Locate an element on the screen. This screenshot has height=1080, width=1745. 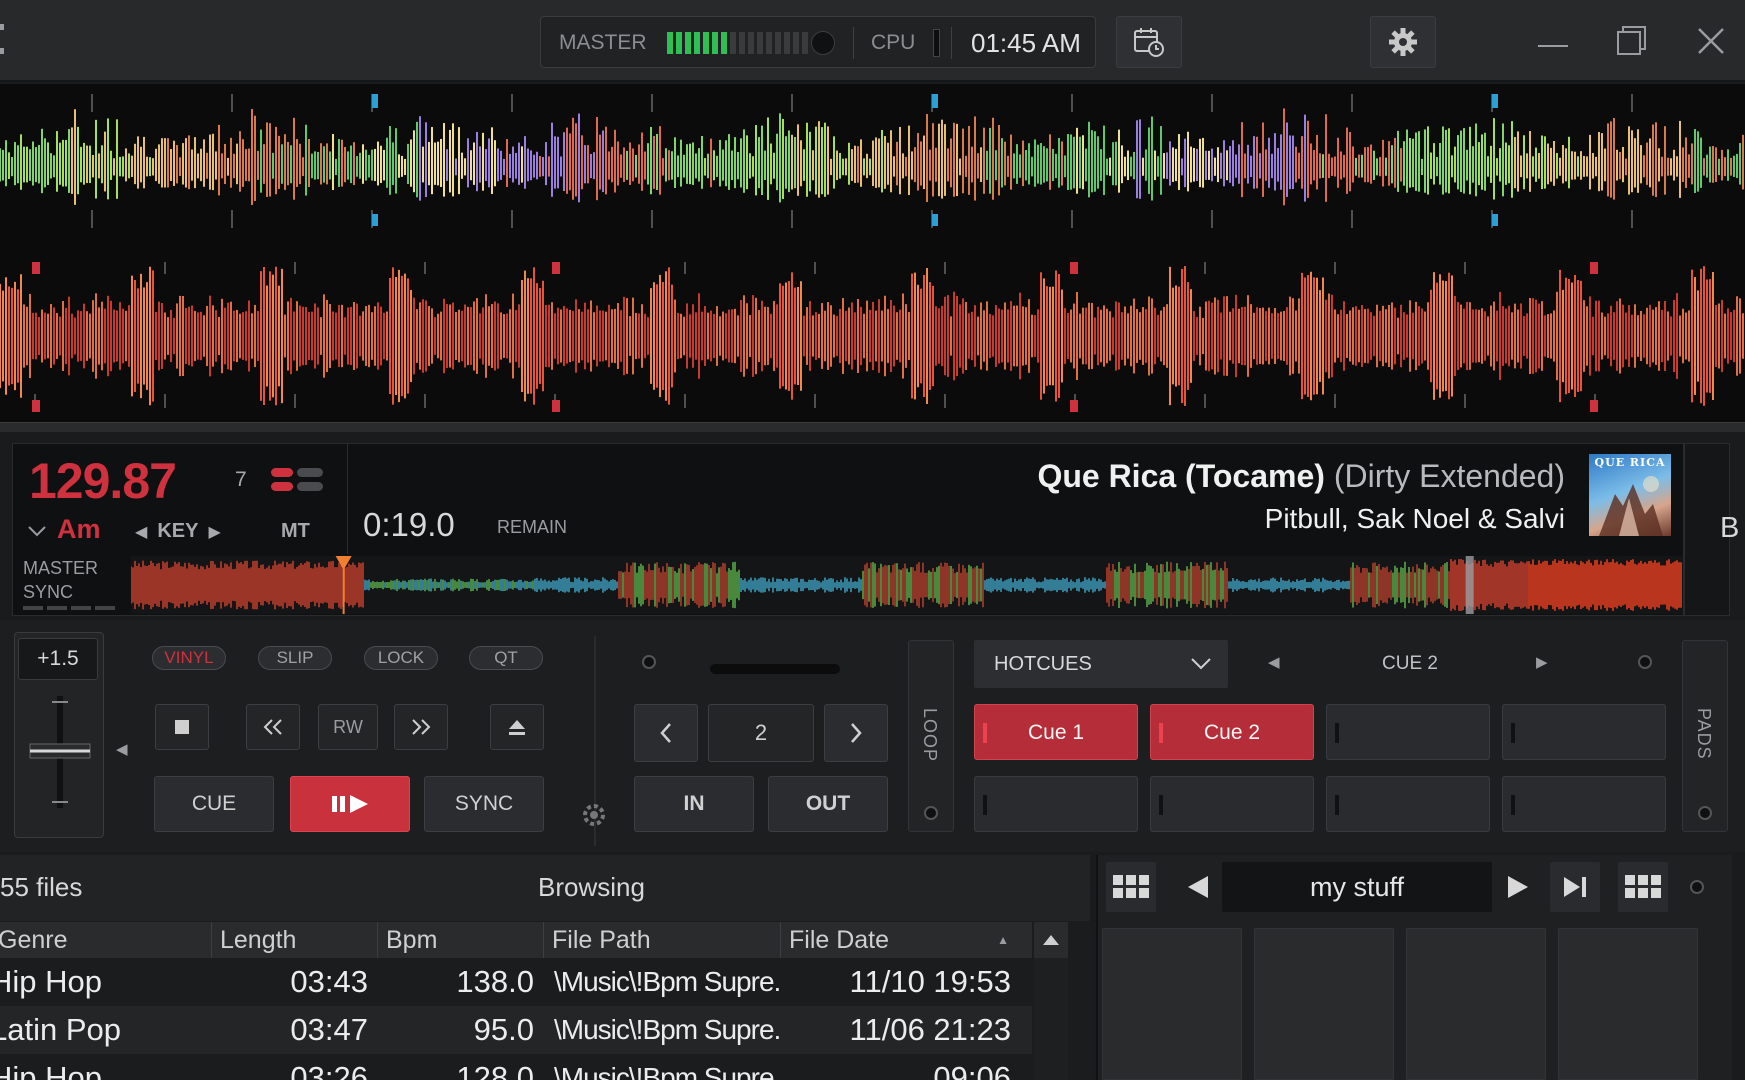
loop-size-display: 2 is located at coordinates (761, 733).